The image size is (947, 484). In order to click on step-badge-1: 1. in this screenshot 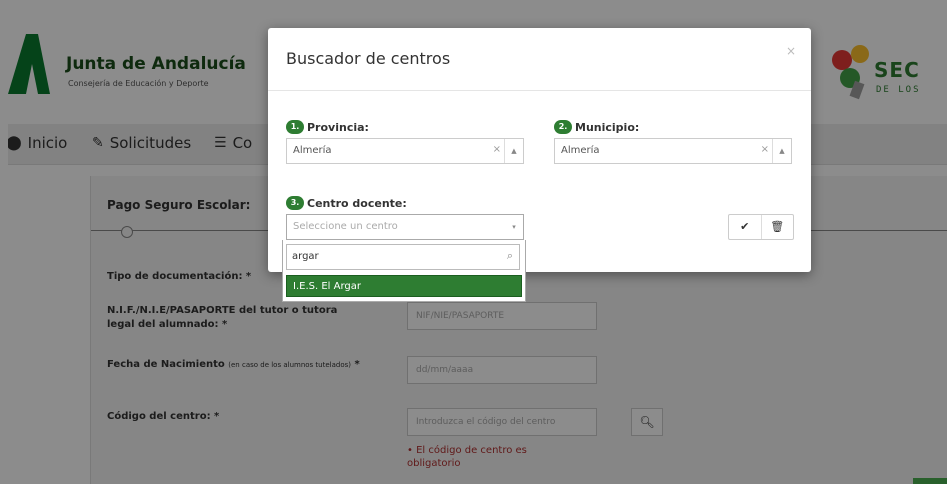, I will do `click(295, 127)`.